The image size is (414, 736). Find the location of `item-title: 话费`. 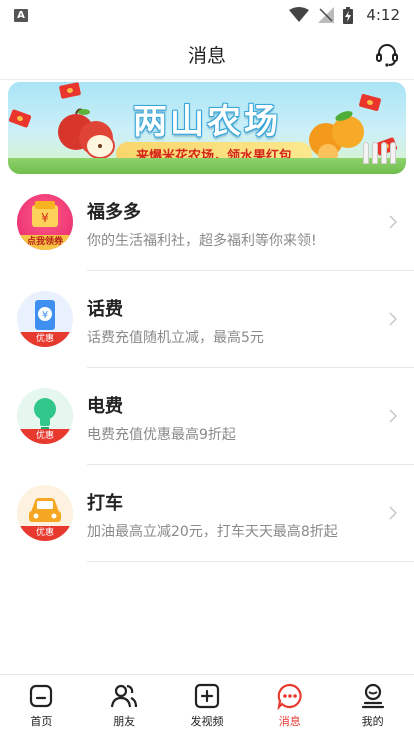

item-title: 话费 is located at coordinates (105, 309).